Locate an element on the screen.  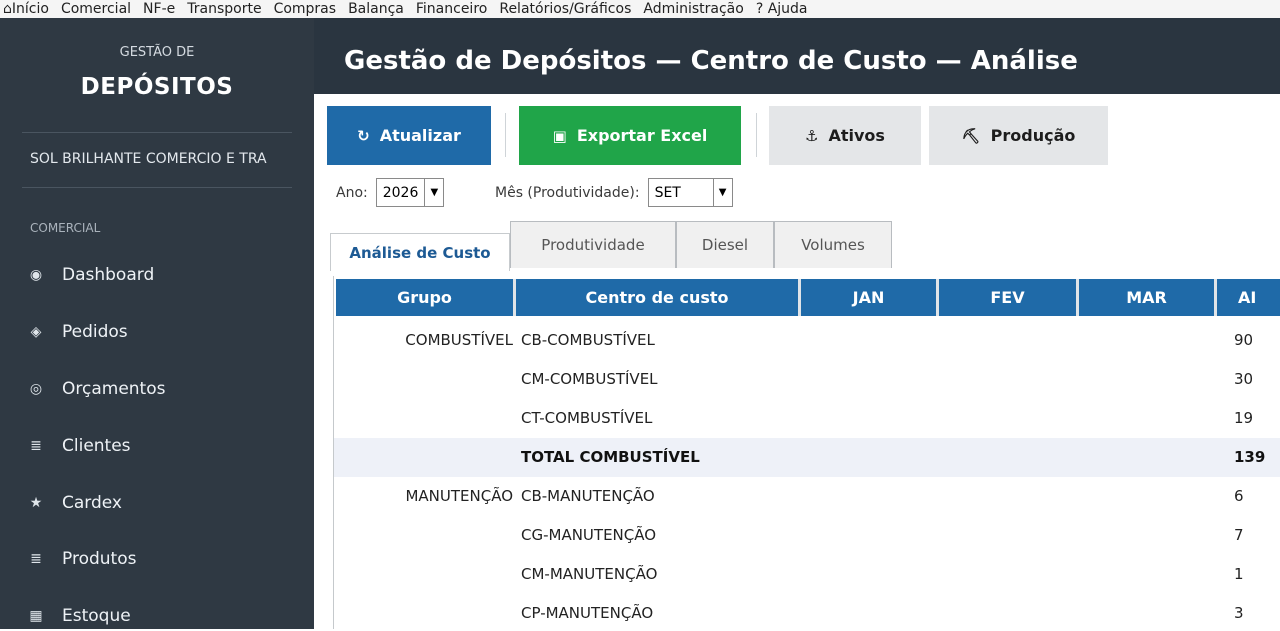
menu-transporte: Transporte is located at coordinates (224, 9).